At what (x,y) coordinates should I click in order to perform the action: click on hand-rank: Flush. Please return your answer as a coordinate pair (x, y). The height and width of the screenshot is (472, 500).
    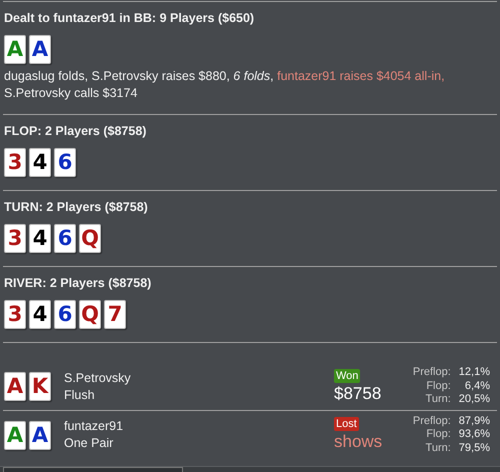
    Looking at the image, I should click on (80, 395).